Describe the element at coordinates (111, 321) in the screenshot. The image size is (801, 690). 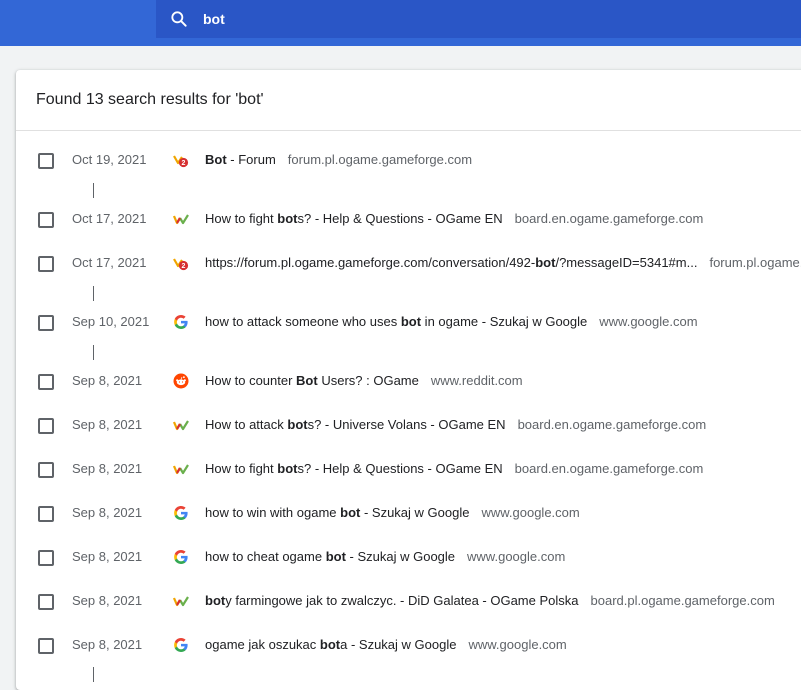
I see `visit-date: Sep 10, 2021` at that location.